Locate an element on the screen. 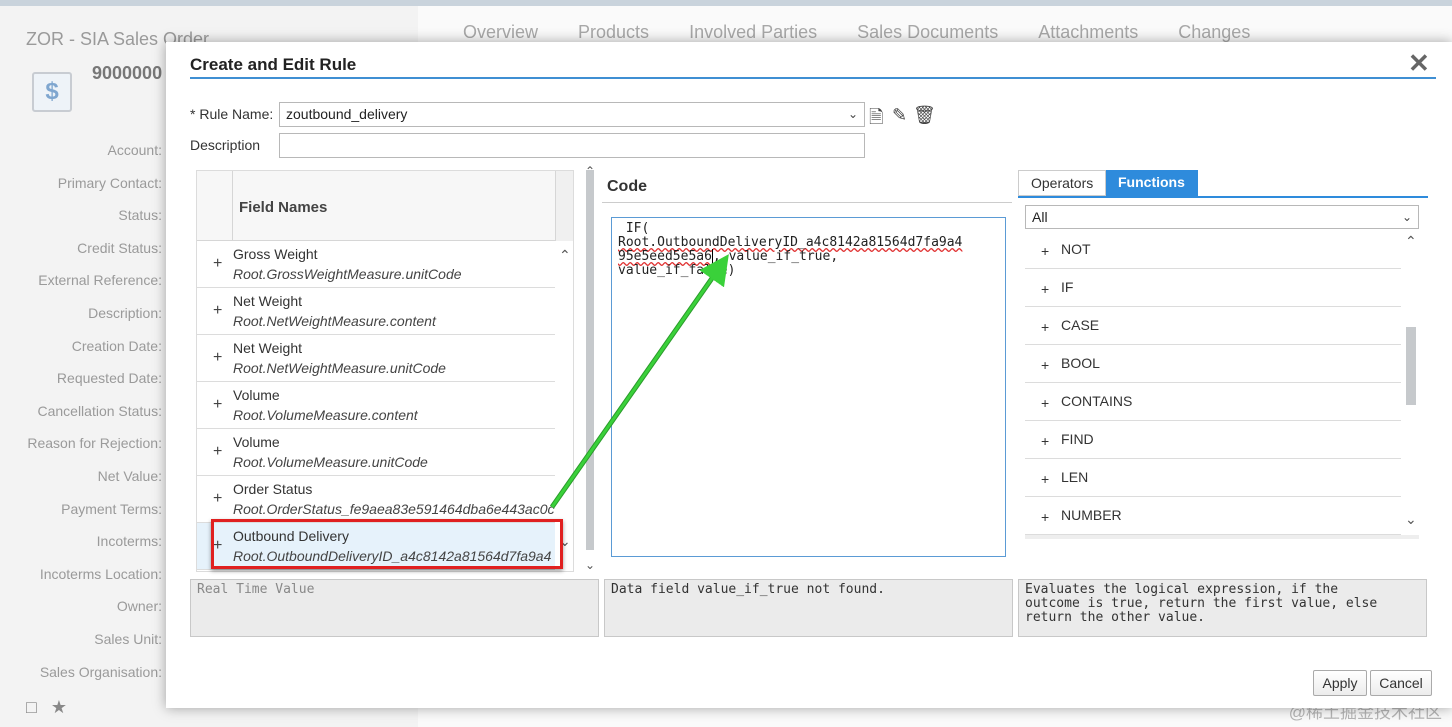 This screenshot has height=727, width=1452. object-tab: Products is located at coordinates (613, 32).